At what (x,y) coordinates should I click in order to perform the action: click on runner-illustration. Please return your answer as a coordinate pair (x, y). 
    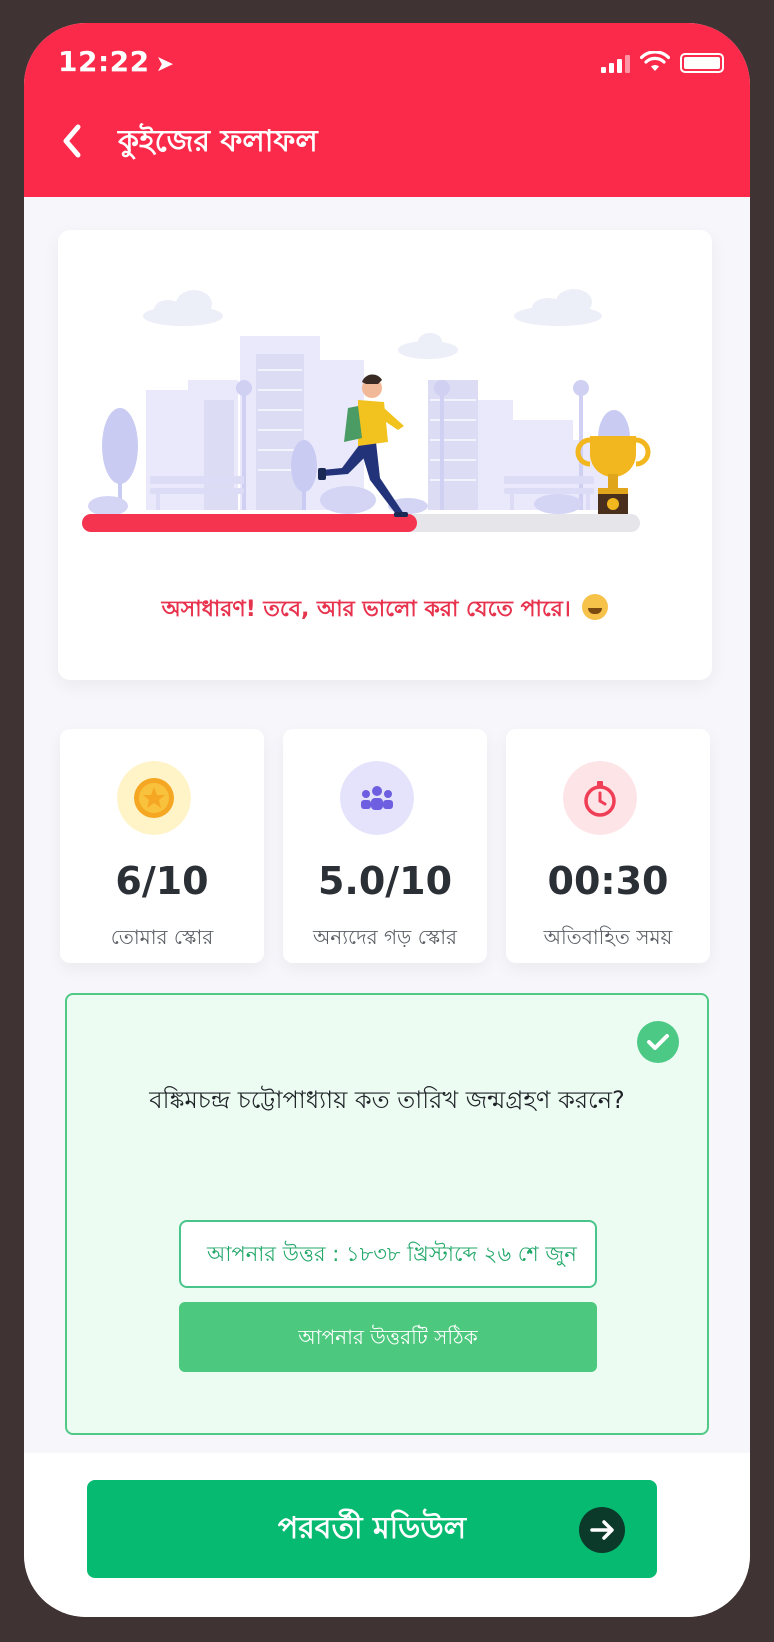
    Looking at the image, I should click on (366, 410).